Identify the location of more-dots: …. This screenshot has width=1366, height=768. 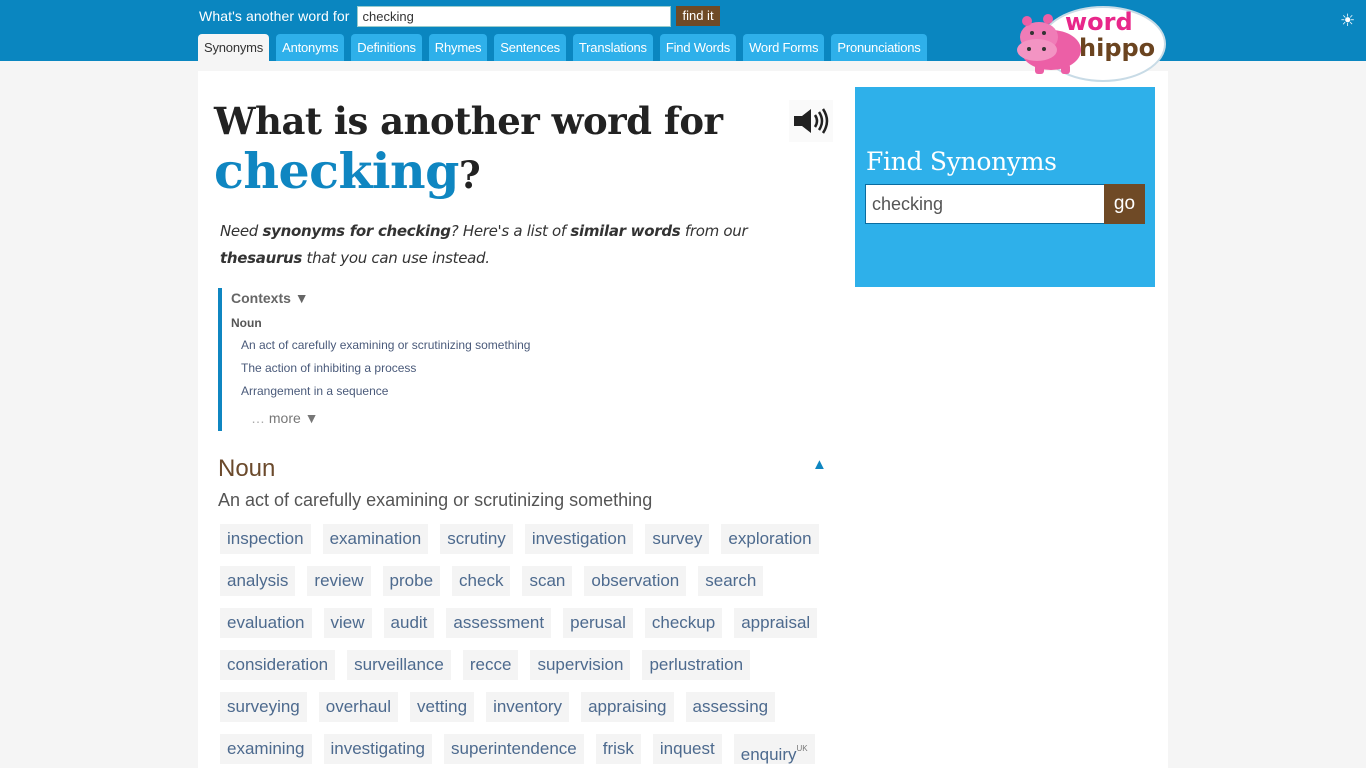
(258, 418).